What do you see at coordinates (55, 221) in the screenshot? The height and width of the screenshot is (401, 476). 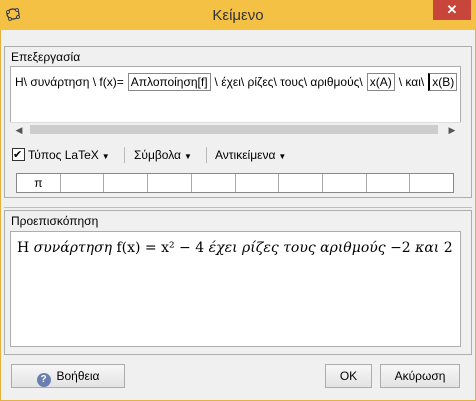 I see `preview-section-label: Προεπισκόπηση` at bounding box center [55, 221].